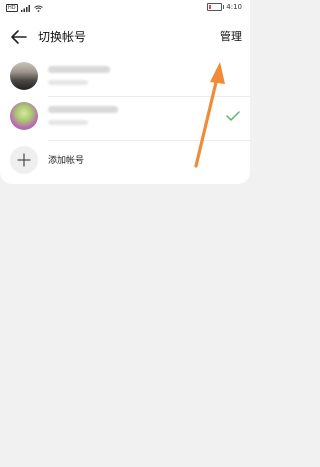  What do you see at coordinates (12, 8) in the screenshot?
I see `network-type-badge: HD` at bounding box center [12, 8].